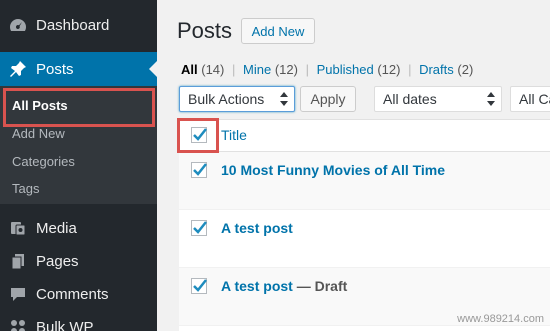 This screenshot has height=331, width=550. Describe the element at coordinates (78, 228) in the screenshot. I see `sidebar-item-media: Media` at that location.